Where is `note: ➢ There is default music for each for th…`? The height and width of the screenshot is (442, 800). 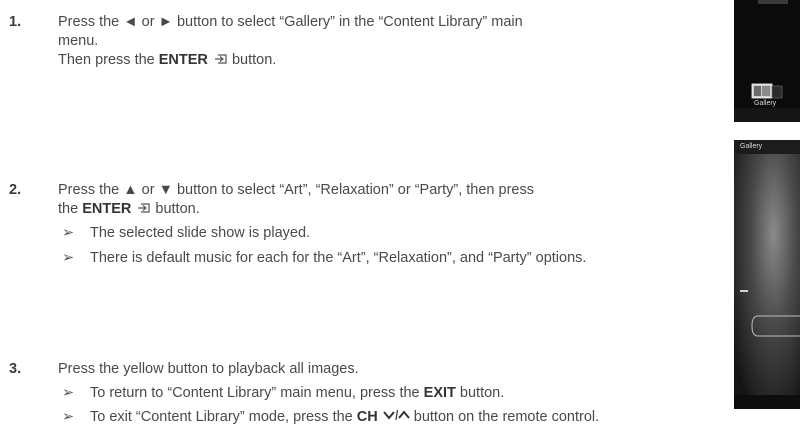 note: ➢ There is default music for each for th… is located at coordinates (324, 258).